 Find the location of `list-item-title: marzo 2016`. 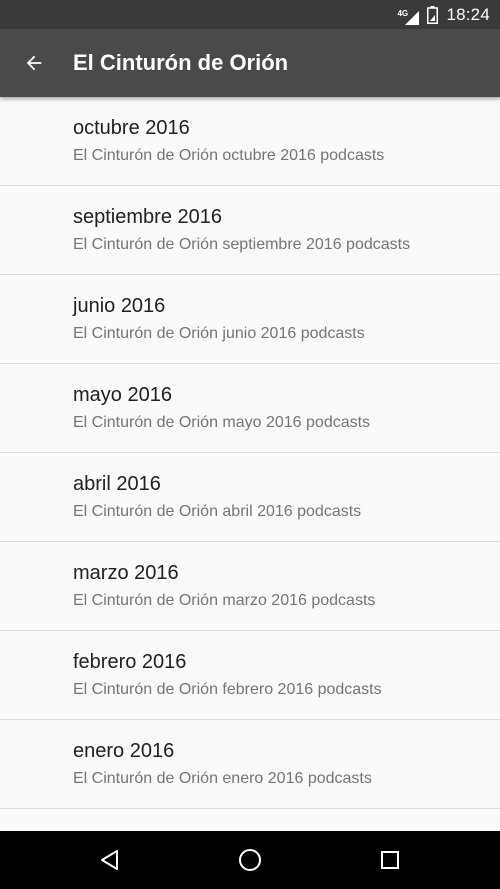

list-item-title: marzo 2016 is located at coordinates (126, 573).